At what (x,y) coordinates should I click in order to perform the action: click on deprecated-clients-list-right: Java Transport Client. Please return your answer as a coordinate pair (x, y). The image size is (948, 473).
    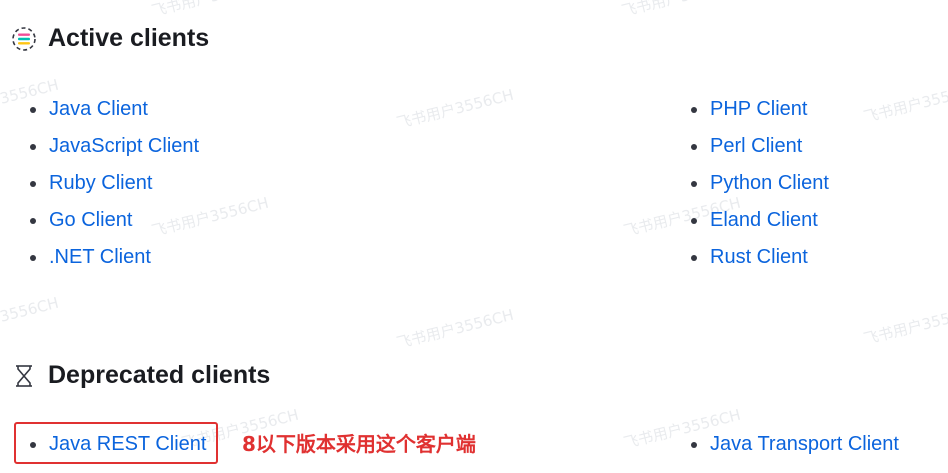
    Looking at the image, I should click on (794, 444).